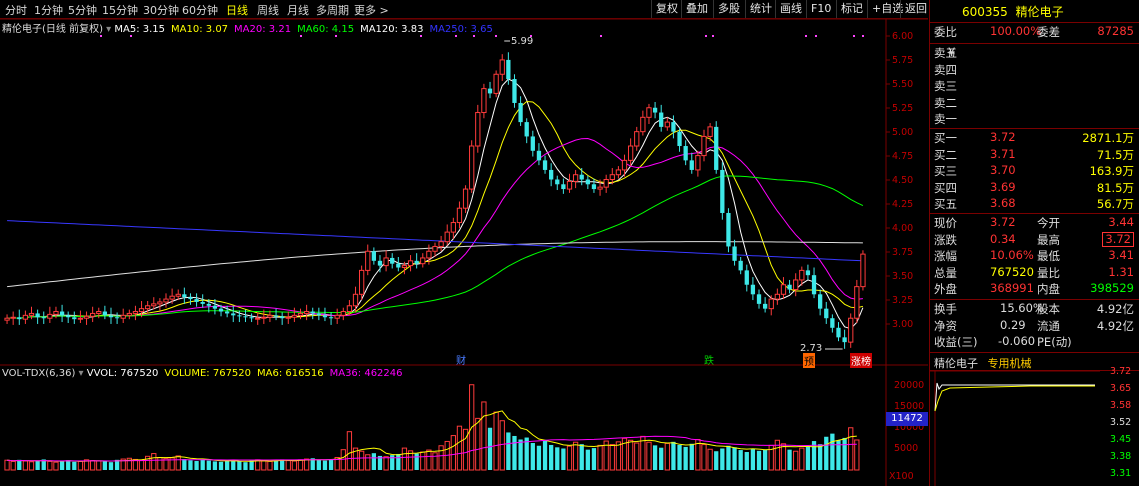  Describe the element at coordinates (809, 360) in the screenshot. I see `event-marker-forecast: 预` at that location.